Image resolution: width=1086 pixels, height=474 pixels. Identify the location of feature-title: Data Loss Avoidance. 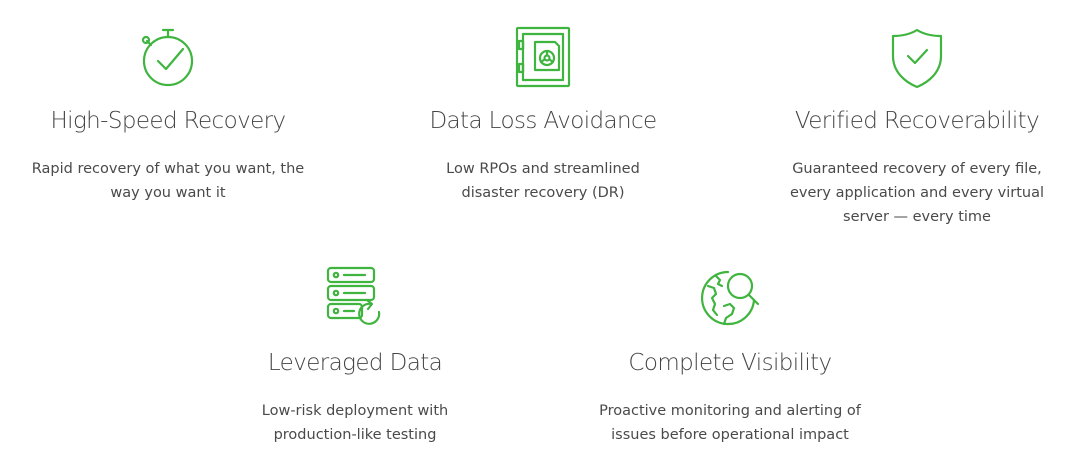
(543, 121).